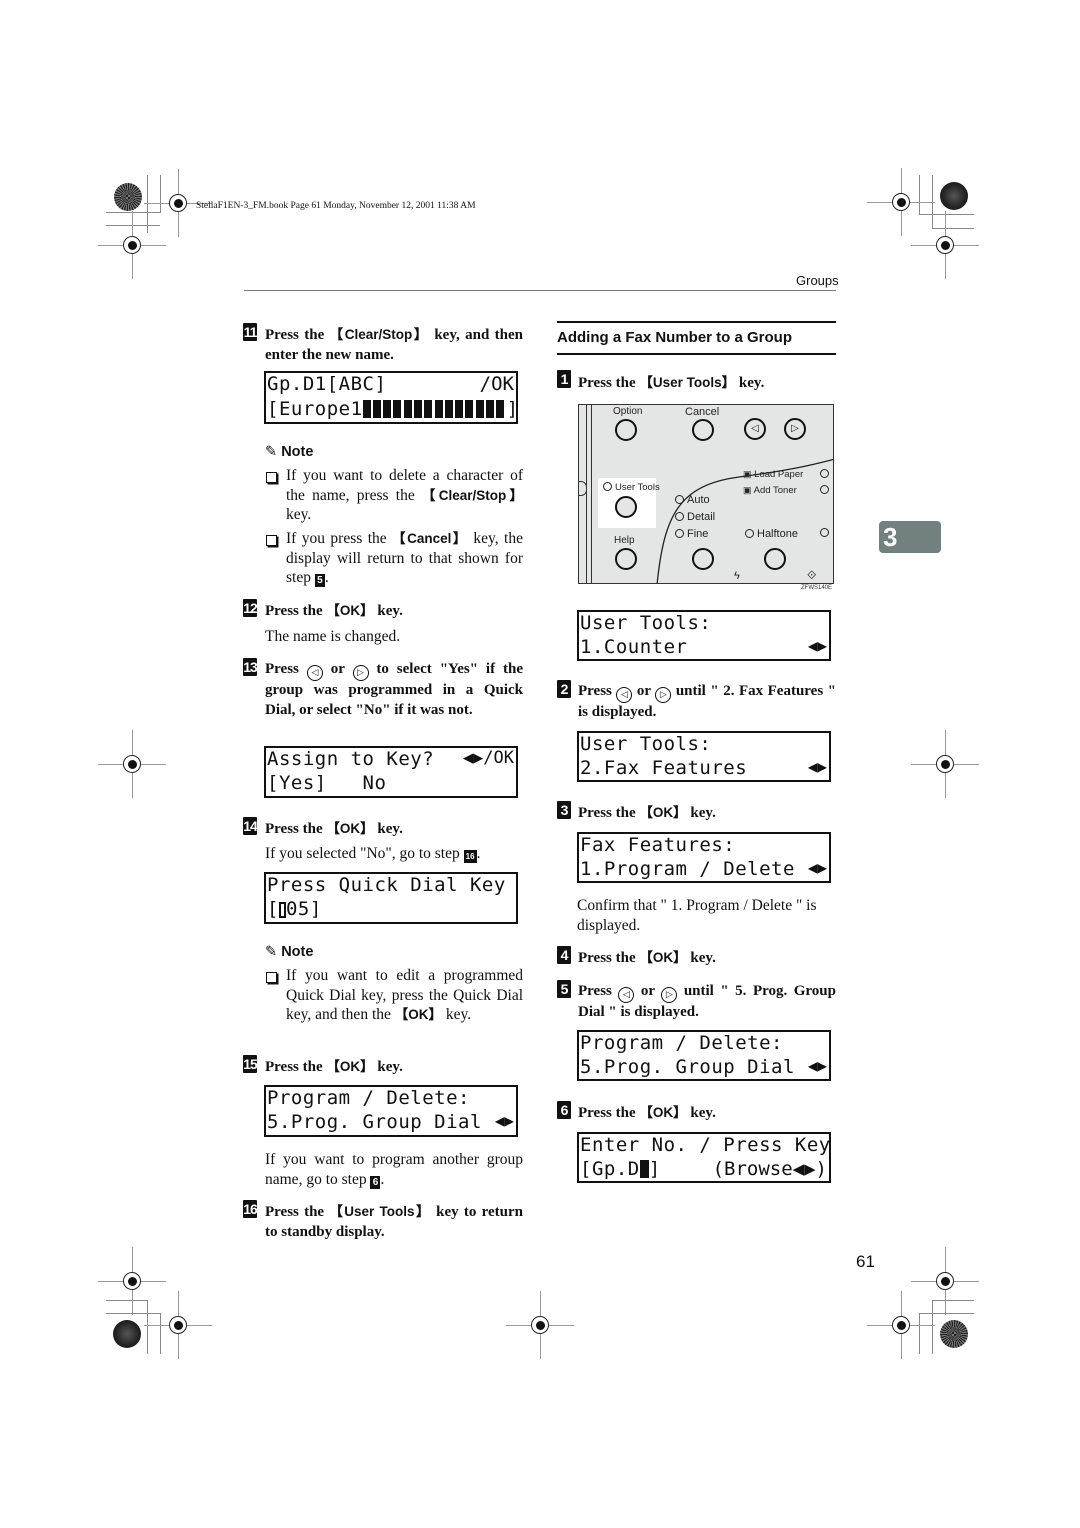 This screenshot has height=1528, width=1080. What do you see at coordinates (373, 854) in the screenshot?
I see `step-body: If you selected "No", go to step 16.` at bounding box center [373, 854].